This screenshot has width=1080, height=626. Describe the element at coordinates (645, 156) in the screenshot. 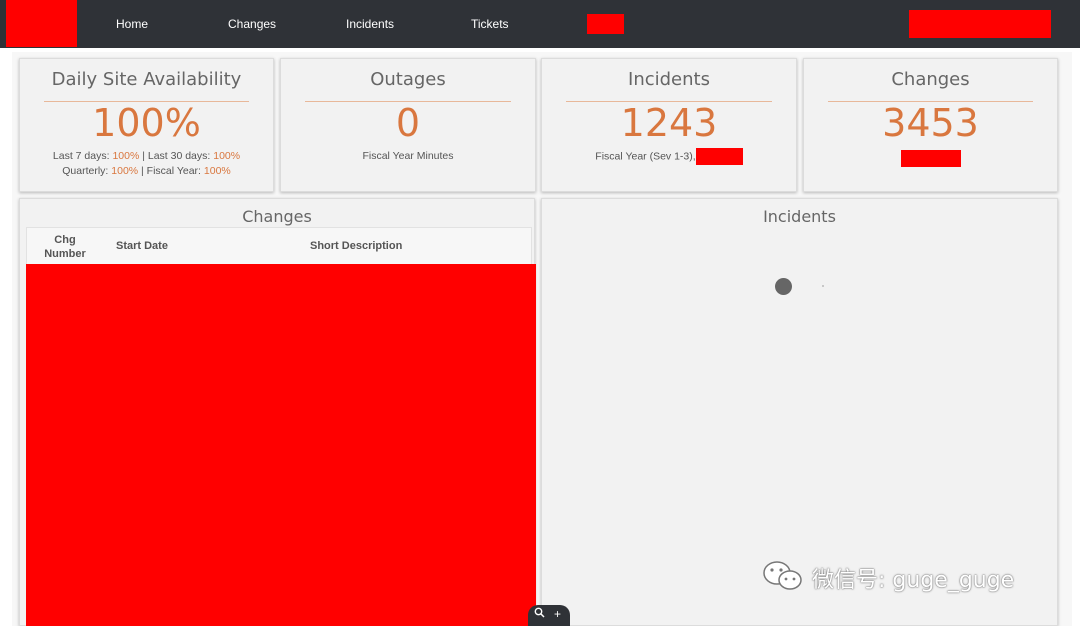

I see `incidents-subtitle-text: Fiscal Year (Sev 1-3),` at that location.